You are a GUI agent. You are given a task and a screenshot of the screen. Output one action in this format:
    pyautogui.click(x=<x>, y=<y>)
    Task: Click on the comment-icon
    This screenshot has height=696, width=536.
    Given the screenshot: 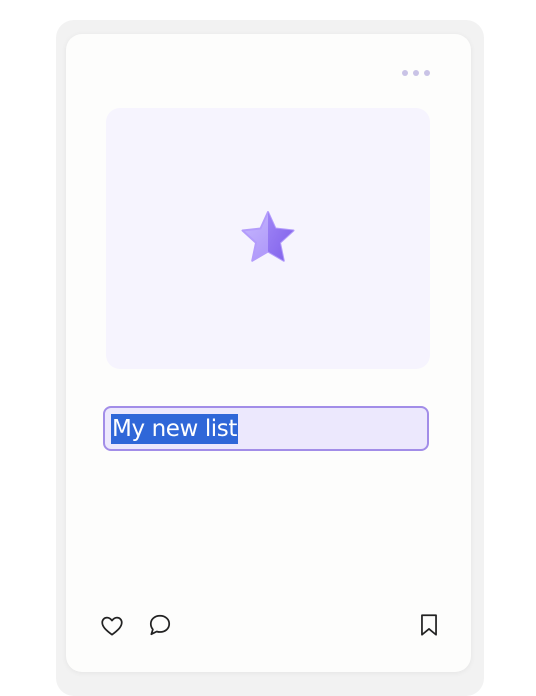 What is the action you would take?
    pyautogui.click(x=160, y=625)
    